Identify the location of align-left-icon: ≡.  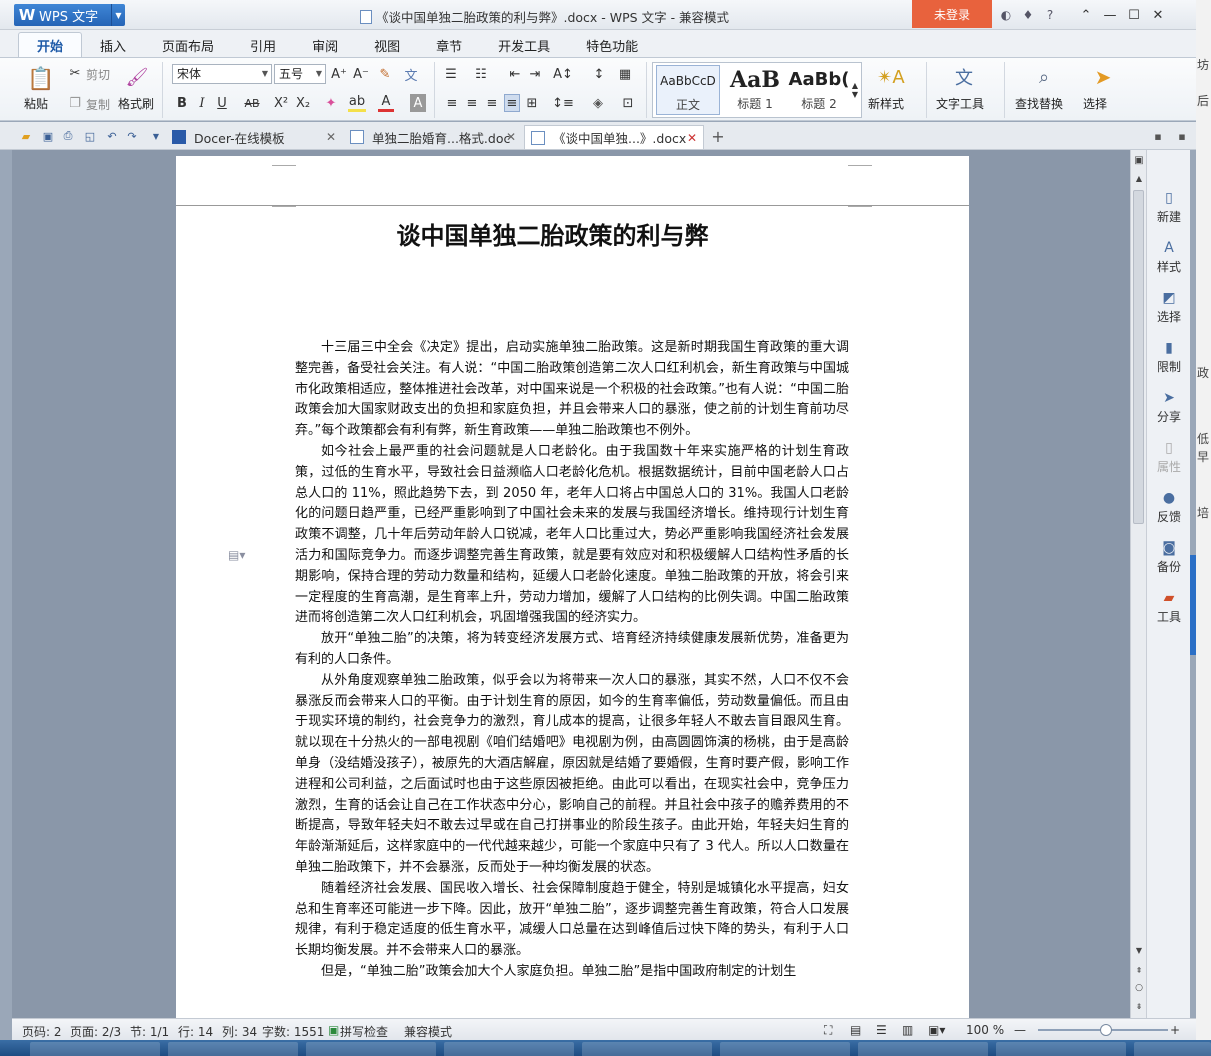
(452, 103).